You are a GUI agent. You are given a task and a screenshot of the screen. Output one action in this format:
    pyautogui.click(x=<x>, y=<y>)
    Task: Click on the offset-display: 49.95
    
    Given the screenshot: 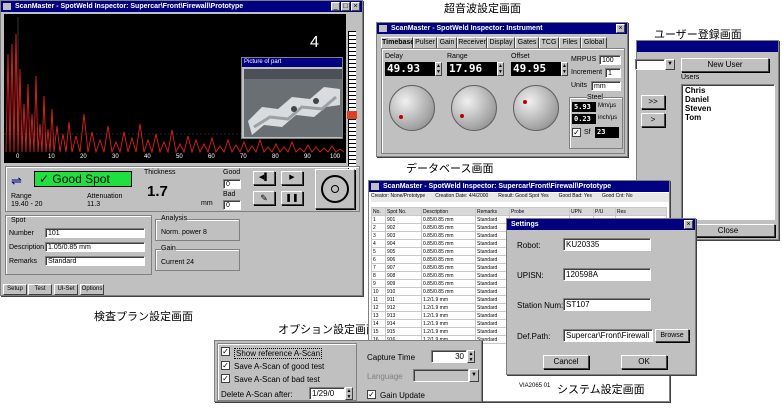 What is the action you would take?
    pyautogui.click(x=536, y=69)
    